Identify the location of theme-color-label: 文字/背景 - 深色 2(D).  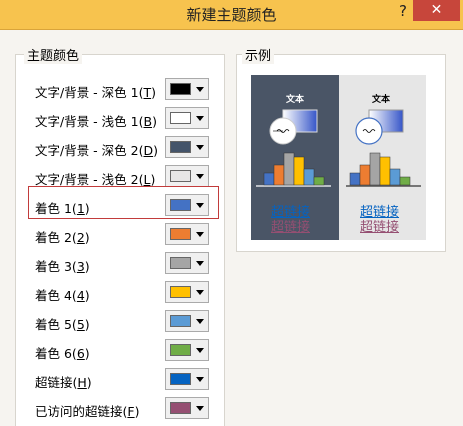
(97, 150).